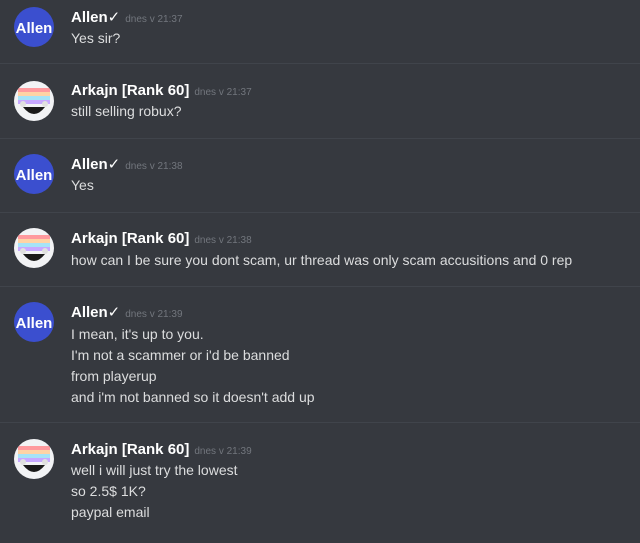 The image size is (640, 543). I want to click on message-text: Yes, so click(82, 185).